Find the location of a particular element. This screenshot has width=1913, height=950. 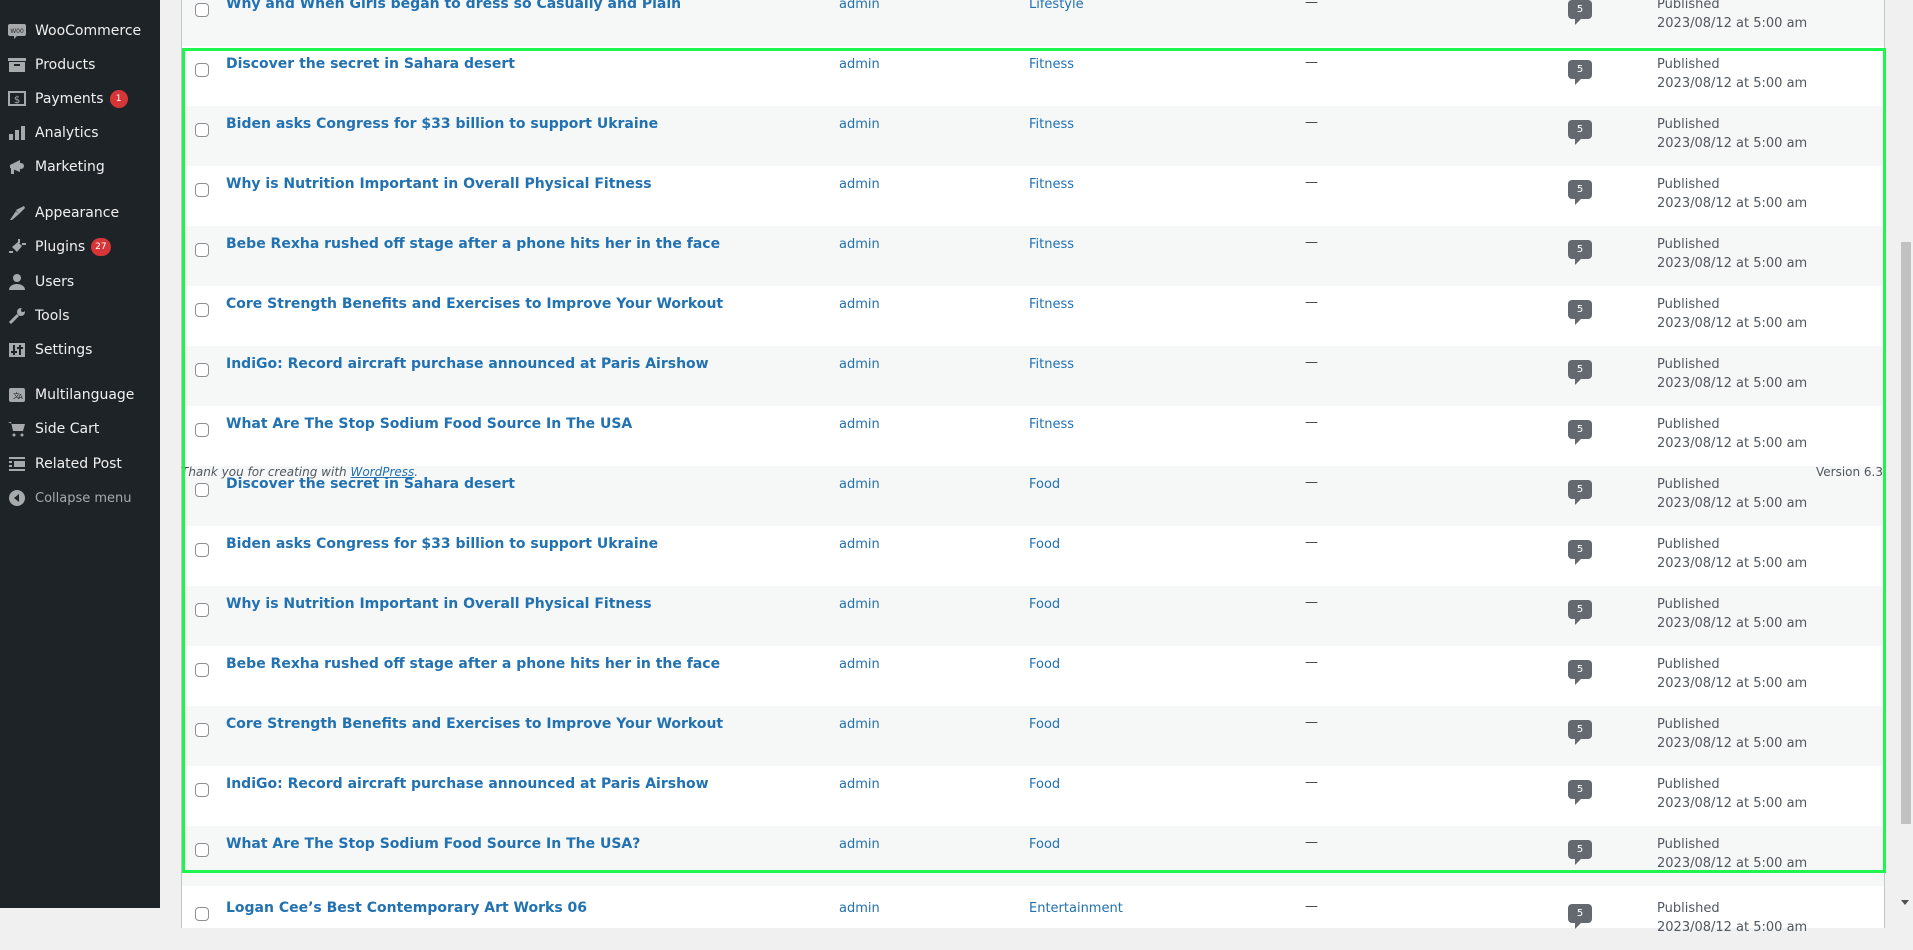

wordpress-link: WordPress is located at coordinates (382, 472).